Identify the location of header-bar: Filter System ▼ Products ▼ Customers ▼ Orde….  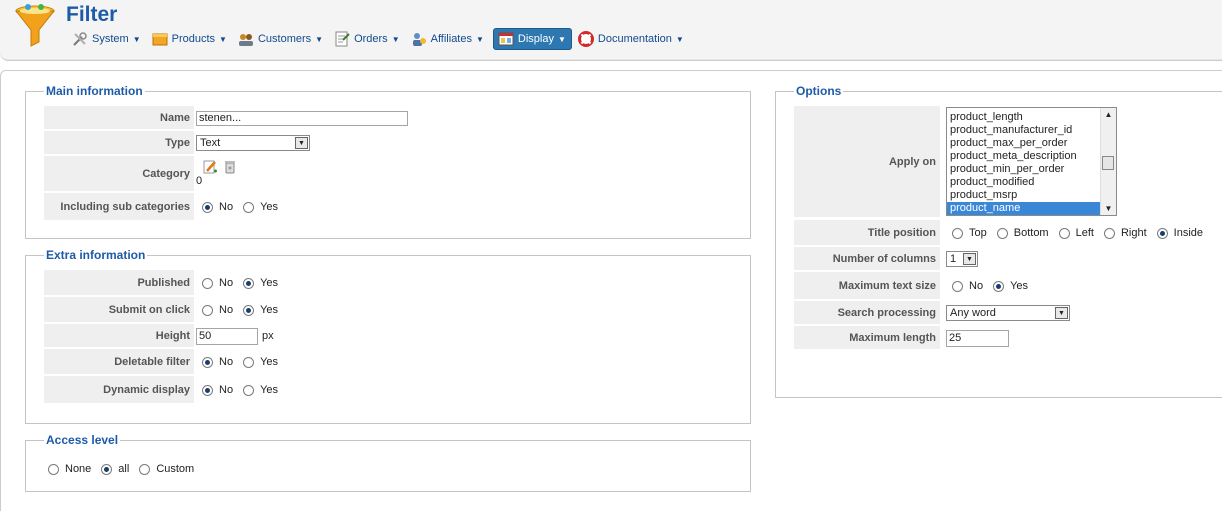
(611, 30).